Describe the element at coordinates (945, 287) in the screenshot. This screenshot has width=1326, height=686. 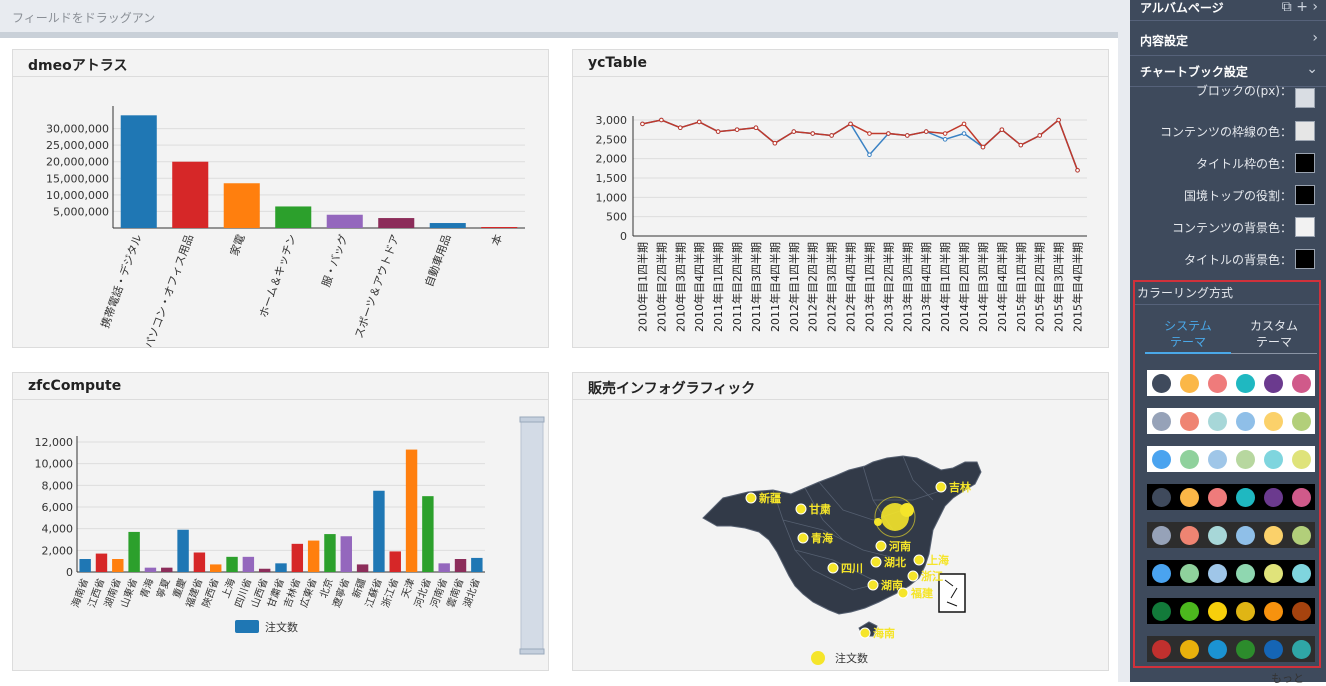
I see `x-tick-label: 2014年目1四半期` at that location.